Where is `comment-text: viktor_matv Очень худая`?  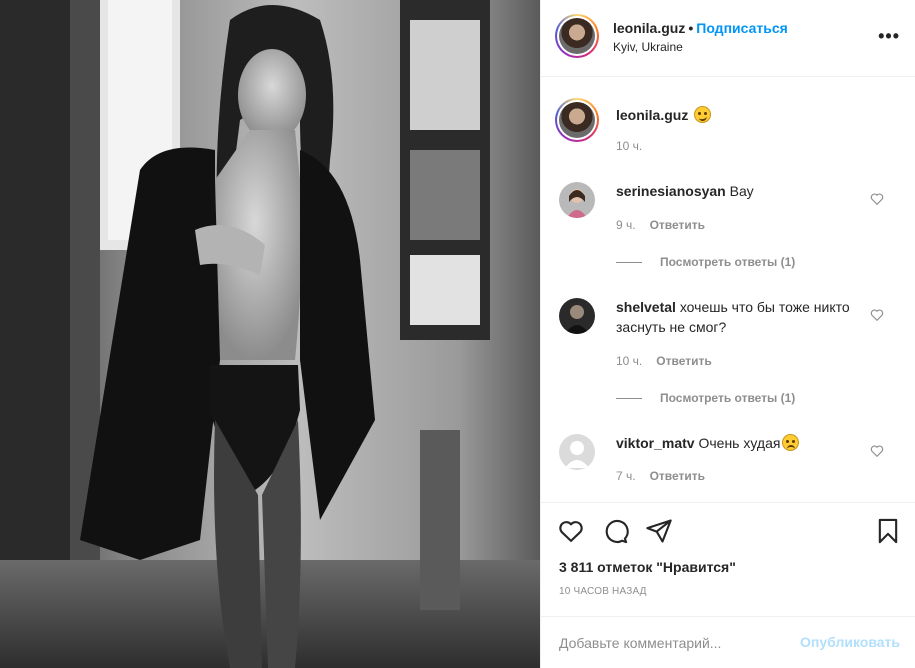 comment-text: viktor_matv Очень худая is located at coordinates (736, 443).